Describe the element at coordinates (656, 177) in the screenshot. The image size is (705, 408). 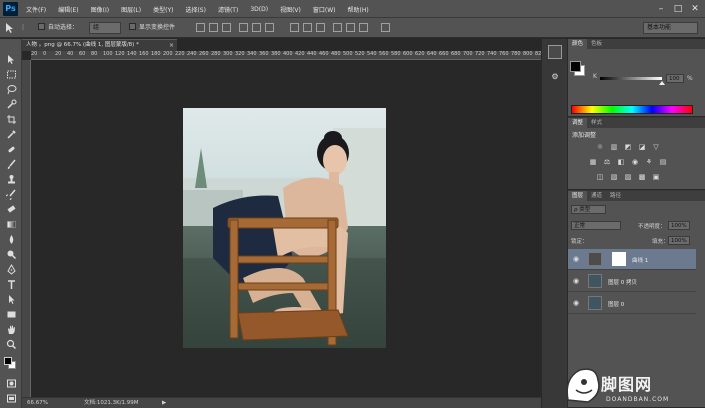
I see `selective-color-icon: ▣` at that location.